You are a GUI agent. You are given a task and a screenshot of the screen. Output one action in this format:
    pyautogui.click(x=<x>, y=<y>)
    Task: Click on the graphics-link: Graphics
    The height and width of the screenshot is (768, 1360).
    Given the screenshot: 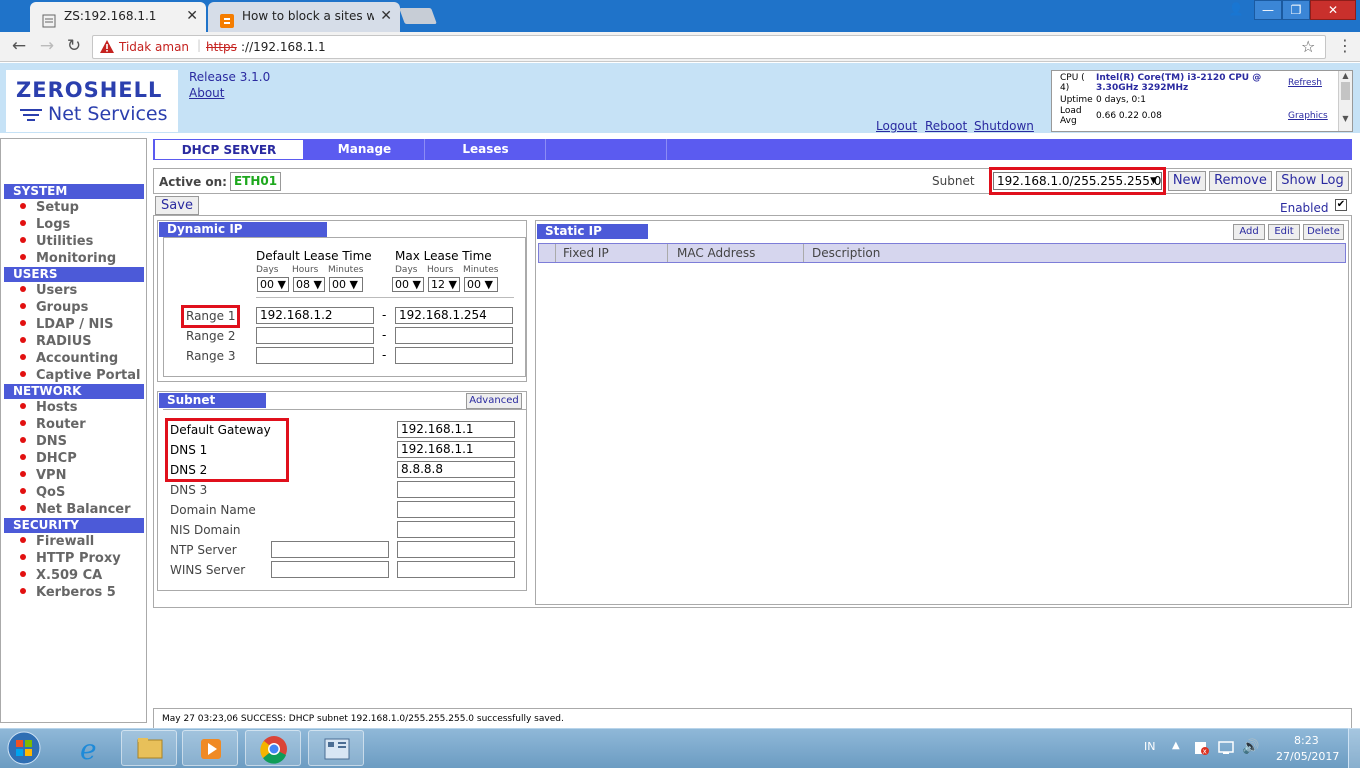 What is the action you would take?
    pyautogui.click(x=1308, y=116)
    